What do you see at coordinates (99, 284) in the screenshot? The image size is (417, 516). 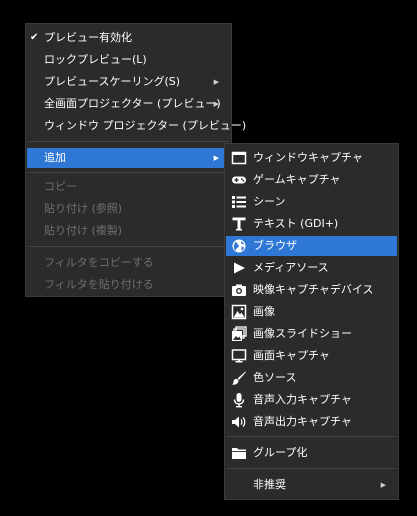 I see `menu-item-label: フィルタを貼り付ける` at bounding box center [99, 284].